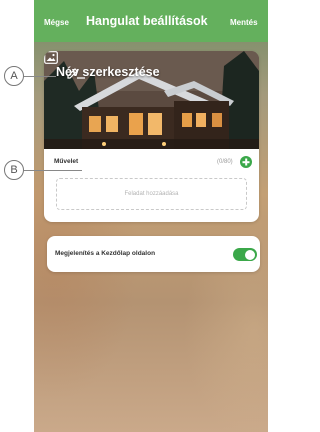 The image size is (320, 432). I want to click on top-bar: Mégse Hangulat beállítások Mentés, so click(151, 21).